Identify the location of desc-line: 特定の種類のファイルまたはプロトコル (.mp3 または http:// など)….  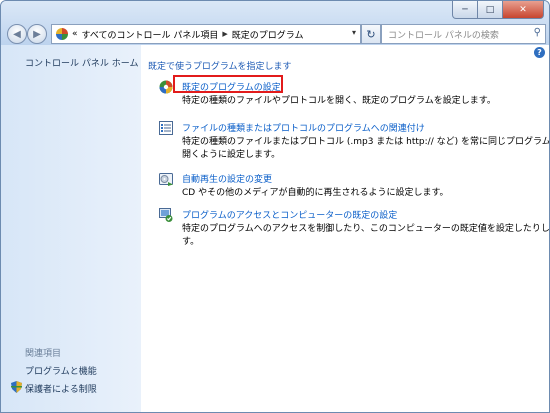
(366, 142).